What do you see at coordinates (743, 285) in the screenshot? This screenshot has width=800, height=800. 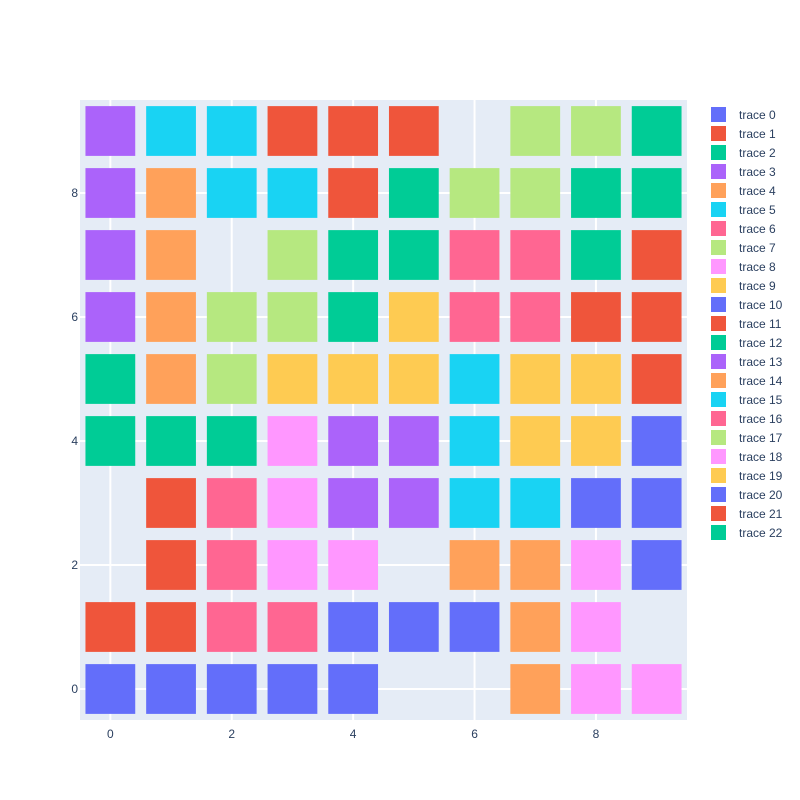 I see `legend-item: trace 9` at bounding box center [743, 285].